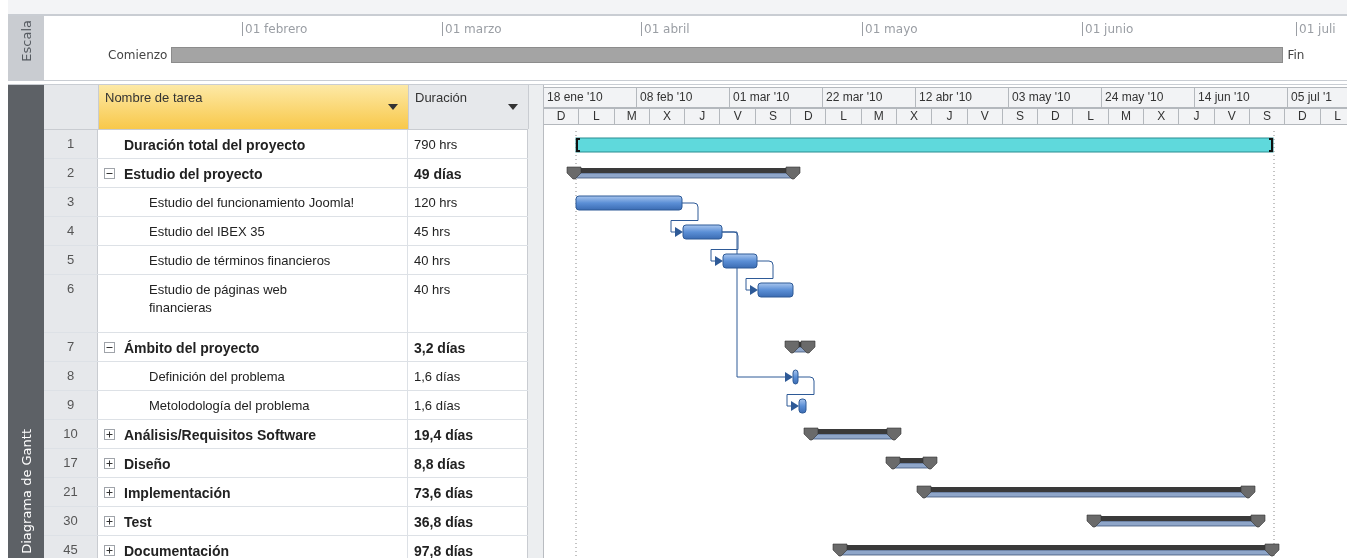 The width and height of the screenshot is (1347, 558). What do you see at coordinates (869, 97) in the screenshot?
I see `timescale-label: 22 mar '10` at bounding box center [869, 97].